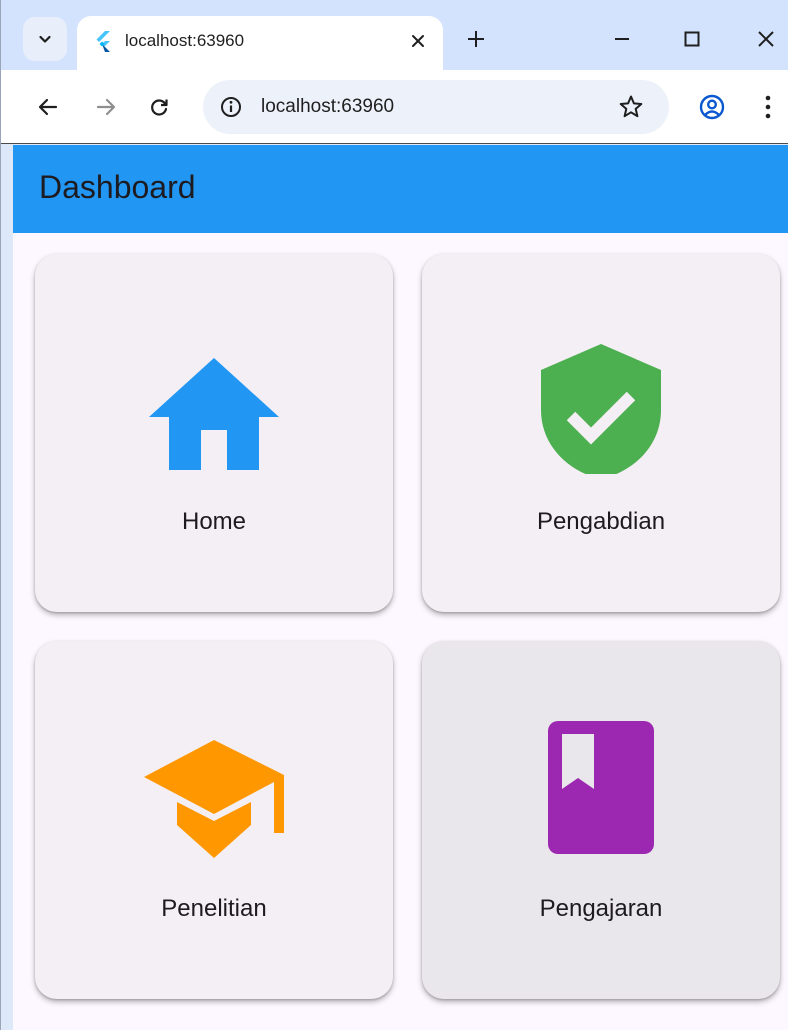 The height and width of the screenshot is (1030, 788). I want to click on address-bar: localhost:63960, so click(436, 107).